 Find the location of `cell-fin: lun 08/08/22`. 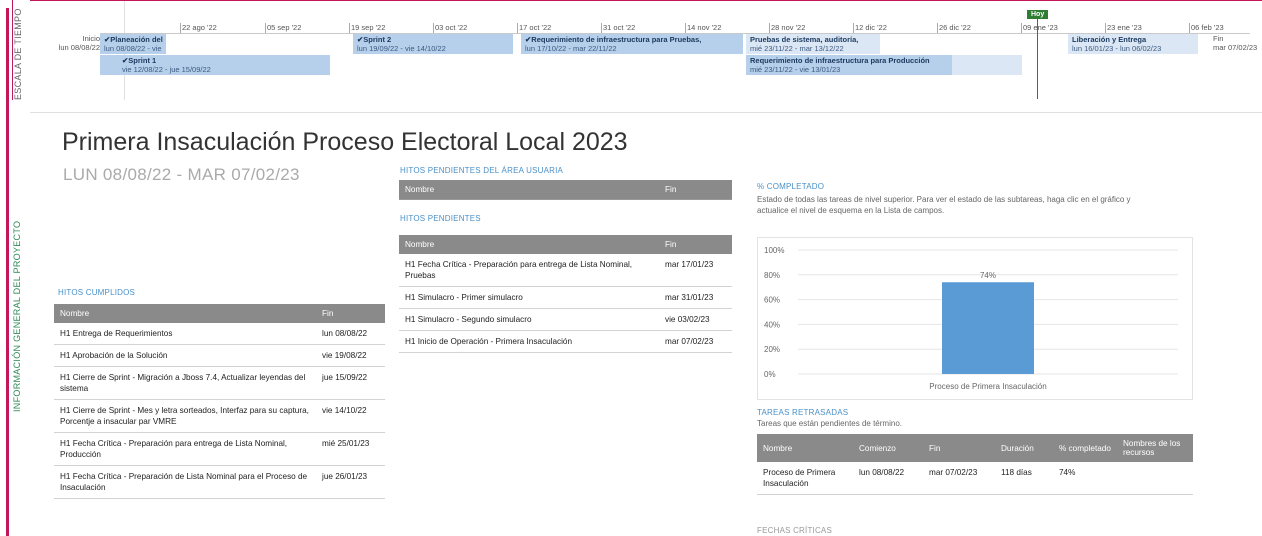

cell-fin: lun 08/08/22 is located at coordinates (350, 334).